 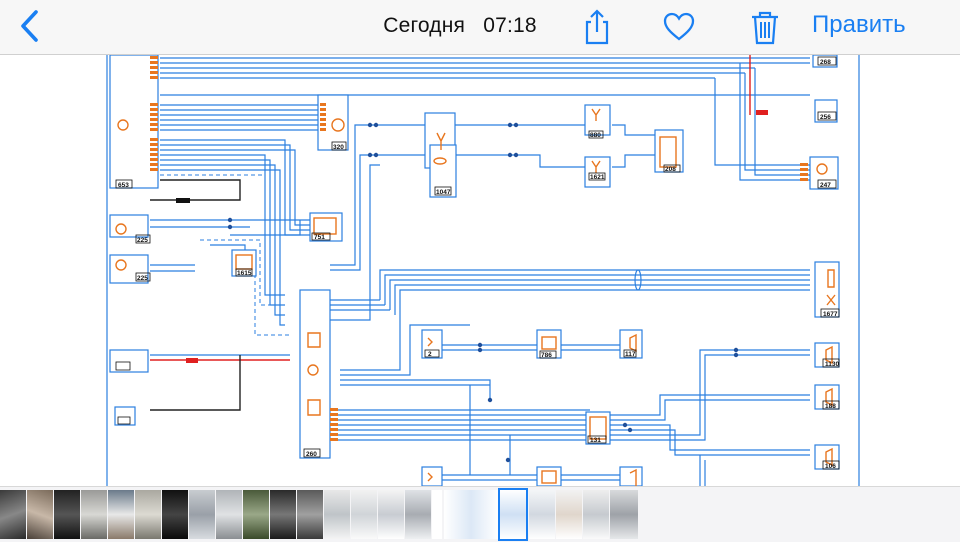 I want to click on photo-title: Сегодня 07:18, so click(x=460, y=26).